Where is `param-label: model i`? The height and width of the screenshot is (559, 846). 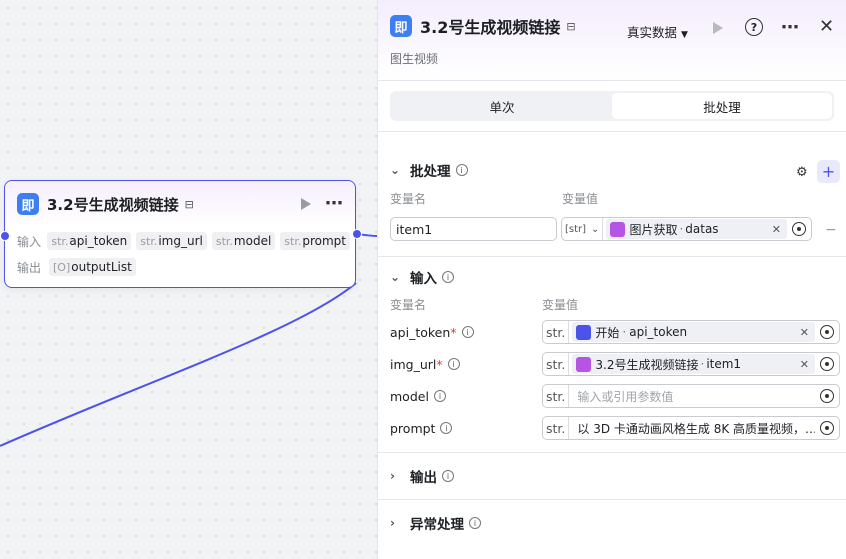 param-label: model i is located at coordinates (418, 396).